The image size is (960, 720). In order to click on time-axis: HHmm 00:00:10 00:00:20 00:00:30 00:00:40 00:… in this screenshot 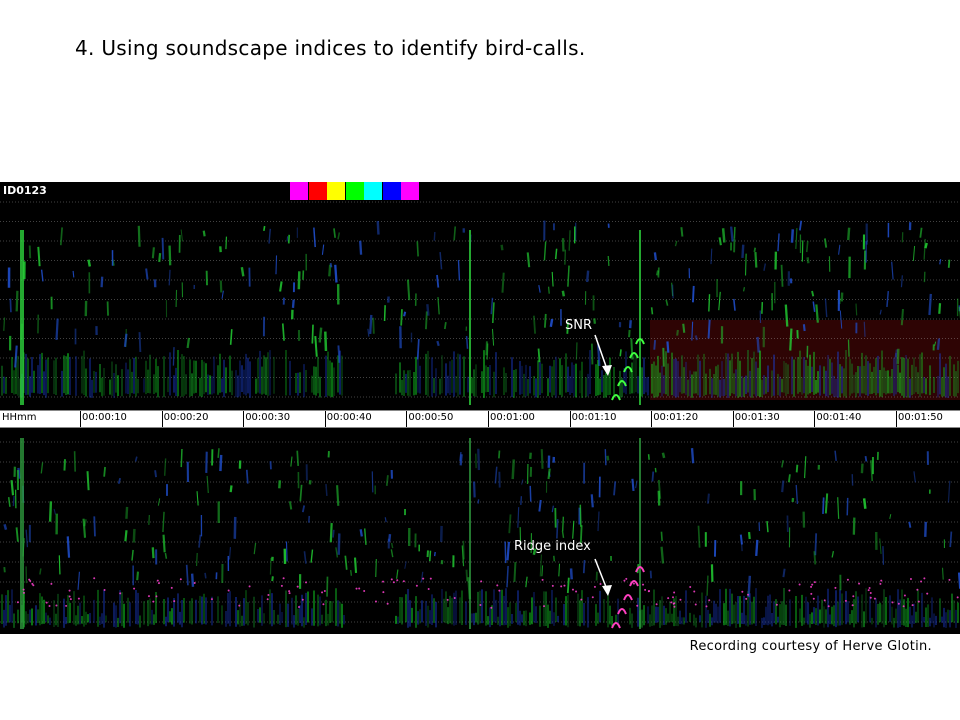, I will do `click(480, 419)`.